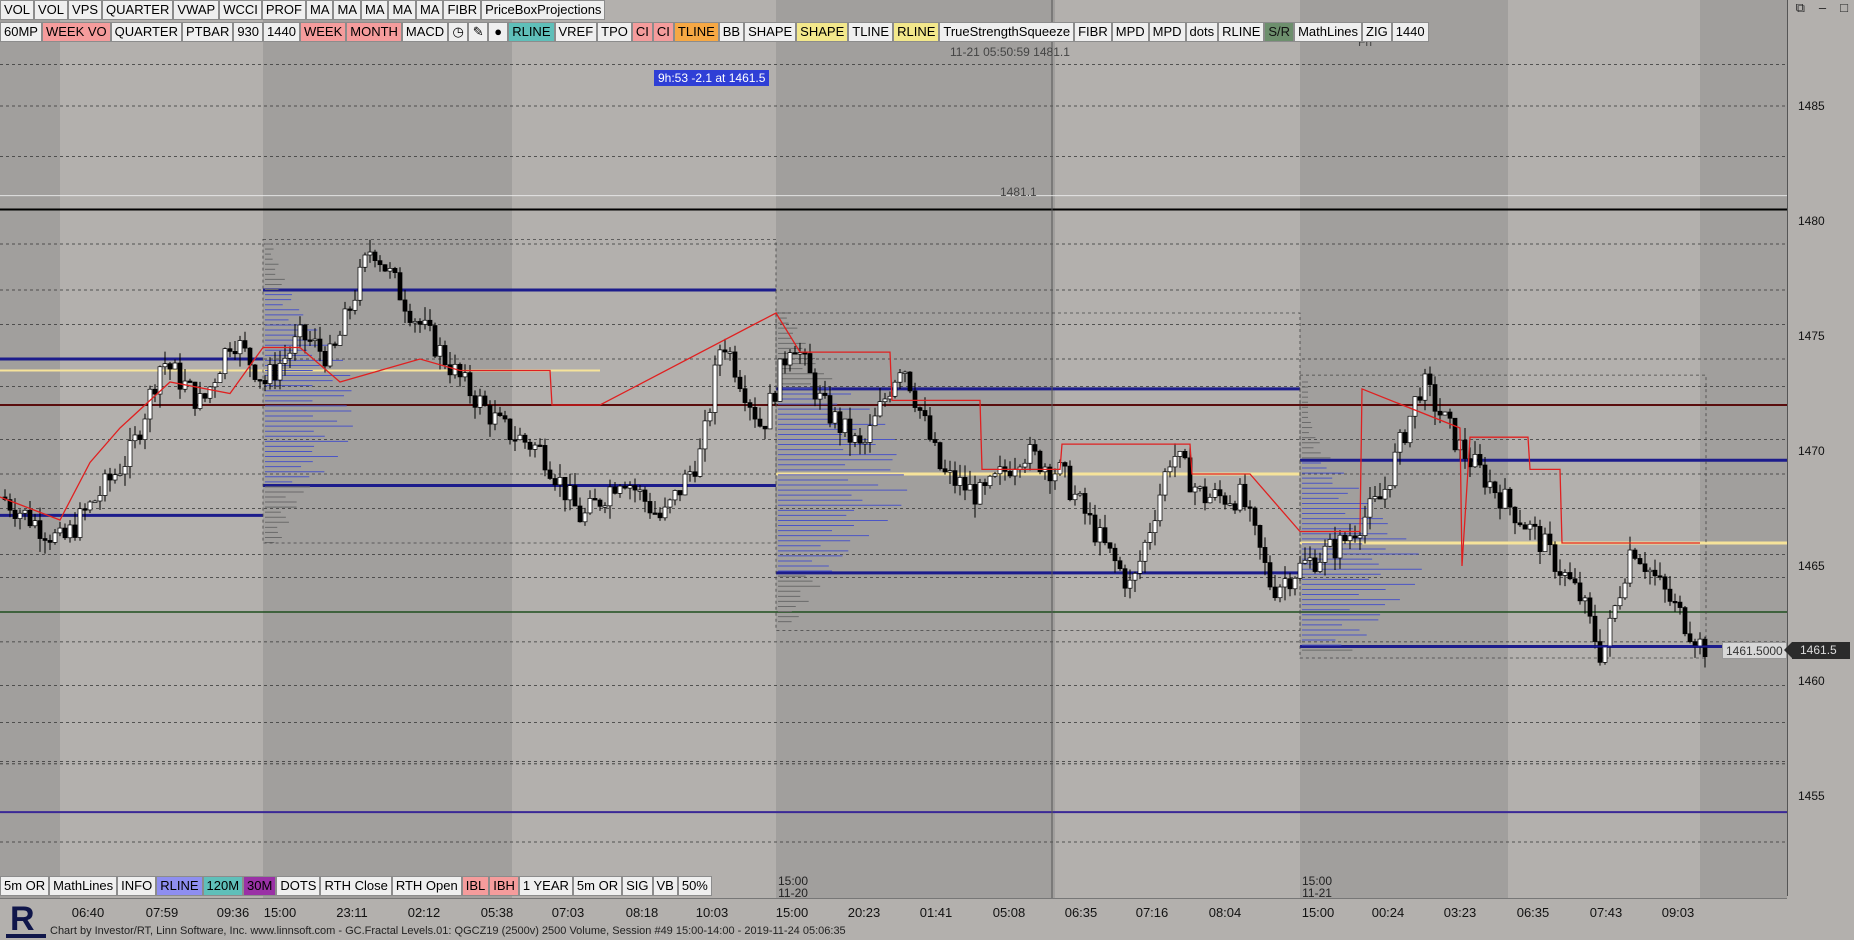 This screenshot has width=1854, height=940. Describe the element at coordinates (665, 886) in the screenshot. I see `bottom-button-vb: VB` at that location.